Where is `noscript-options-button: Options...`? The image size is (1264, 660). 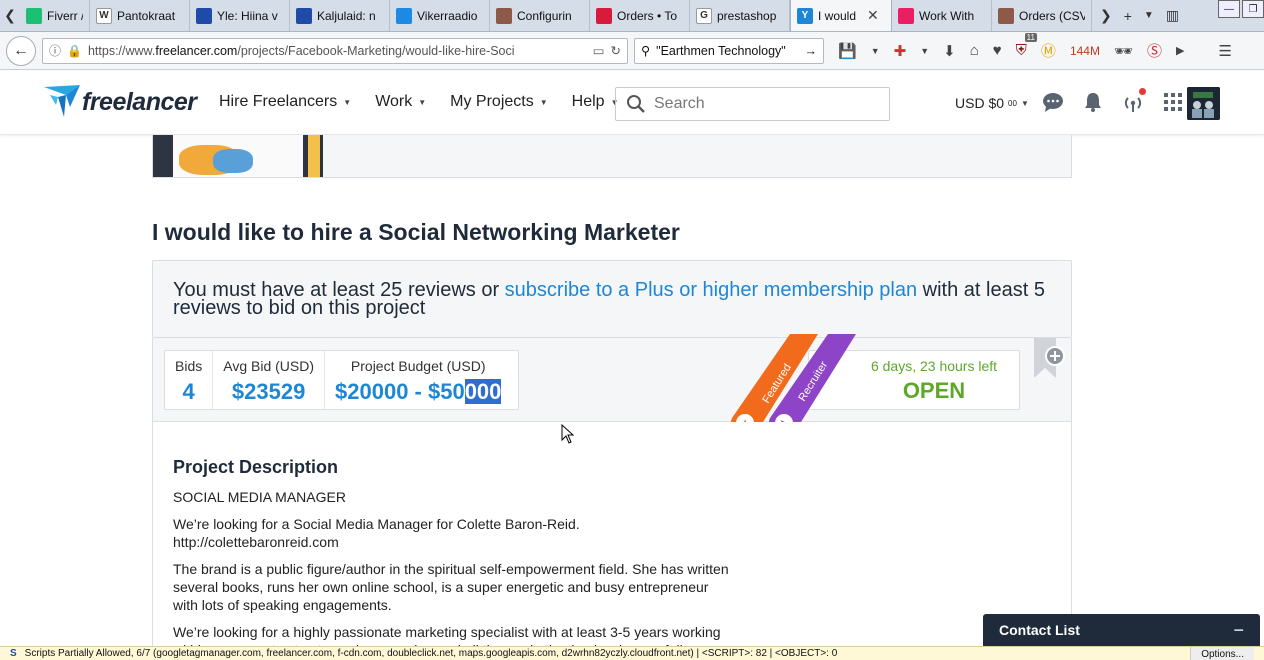 noscript-options-button: Options... is located at coordinates (1222, 653).